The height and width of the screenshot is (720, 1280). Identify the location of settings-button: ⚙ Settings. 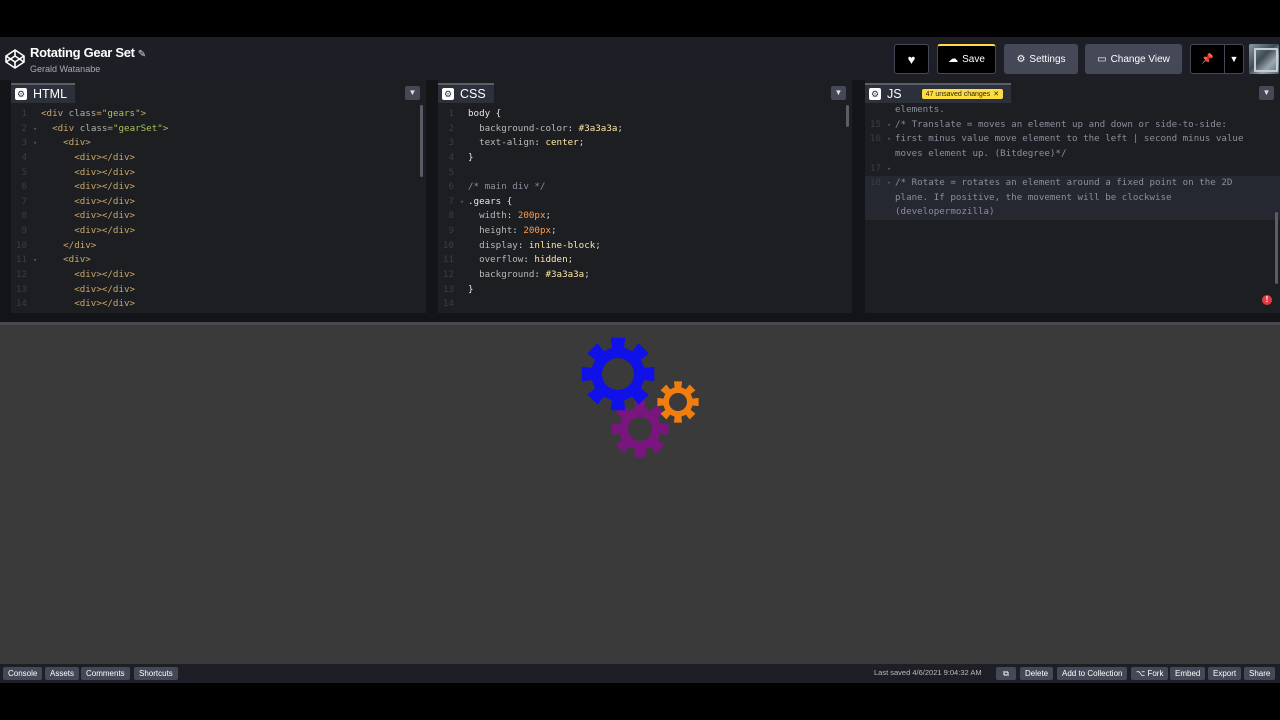
(1041, 59).